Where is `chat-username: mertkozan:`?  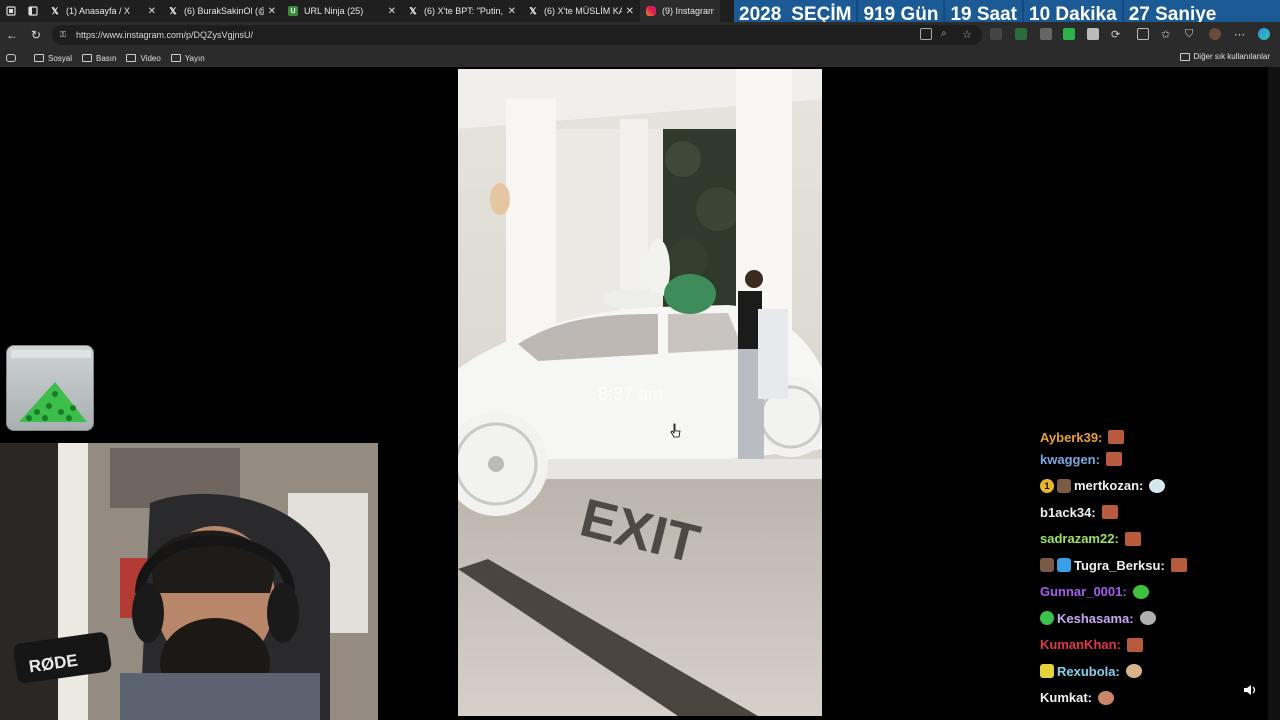
chat-username: mertkozan: is located at coordinates (1109, 486).